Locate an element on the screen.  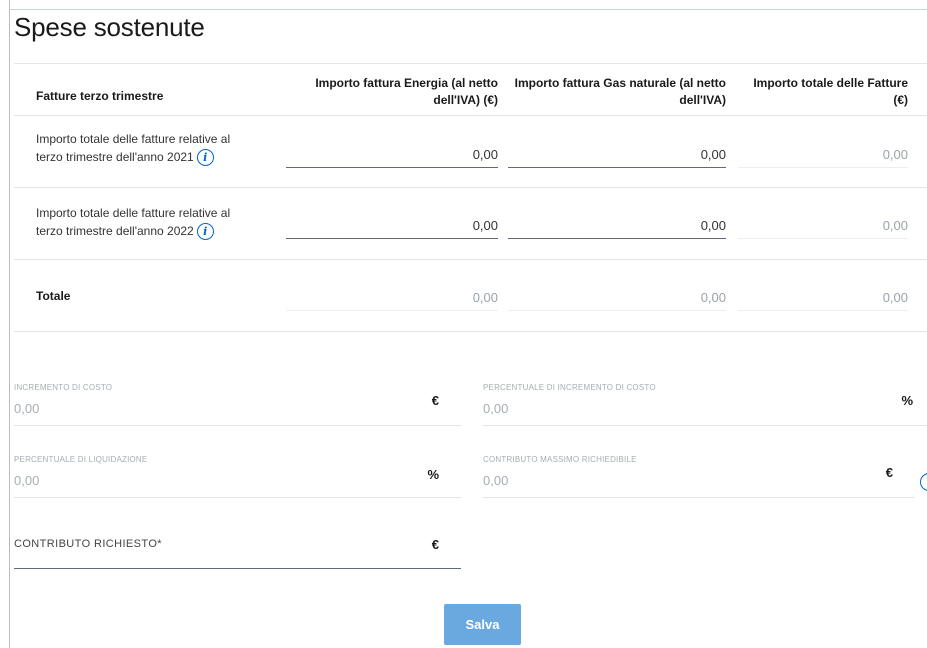
header-energia-line1: Importo fattura Energia (al netto is located at coordinates (406, 83).